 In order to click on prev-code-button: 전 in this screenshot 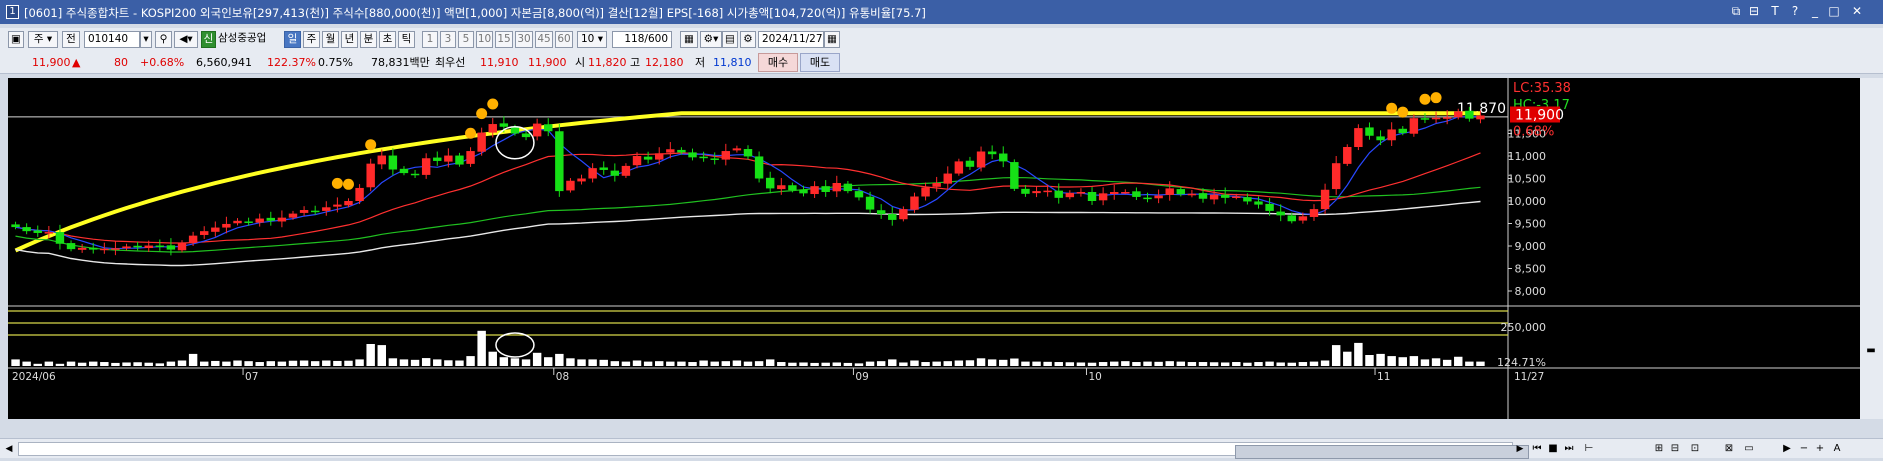, I will do `click(71, 39)`.